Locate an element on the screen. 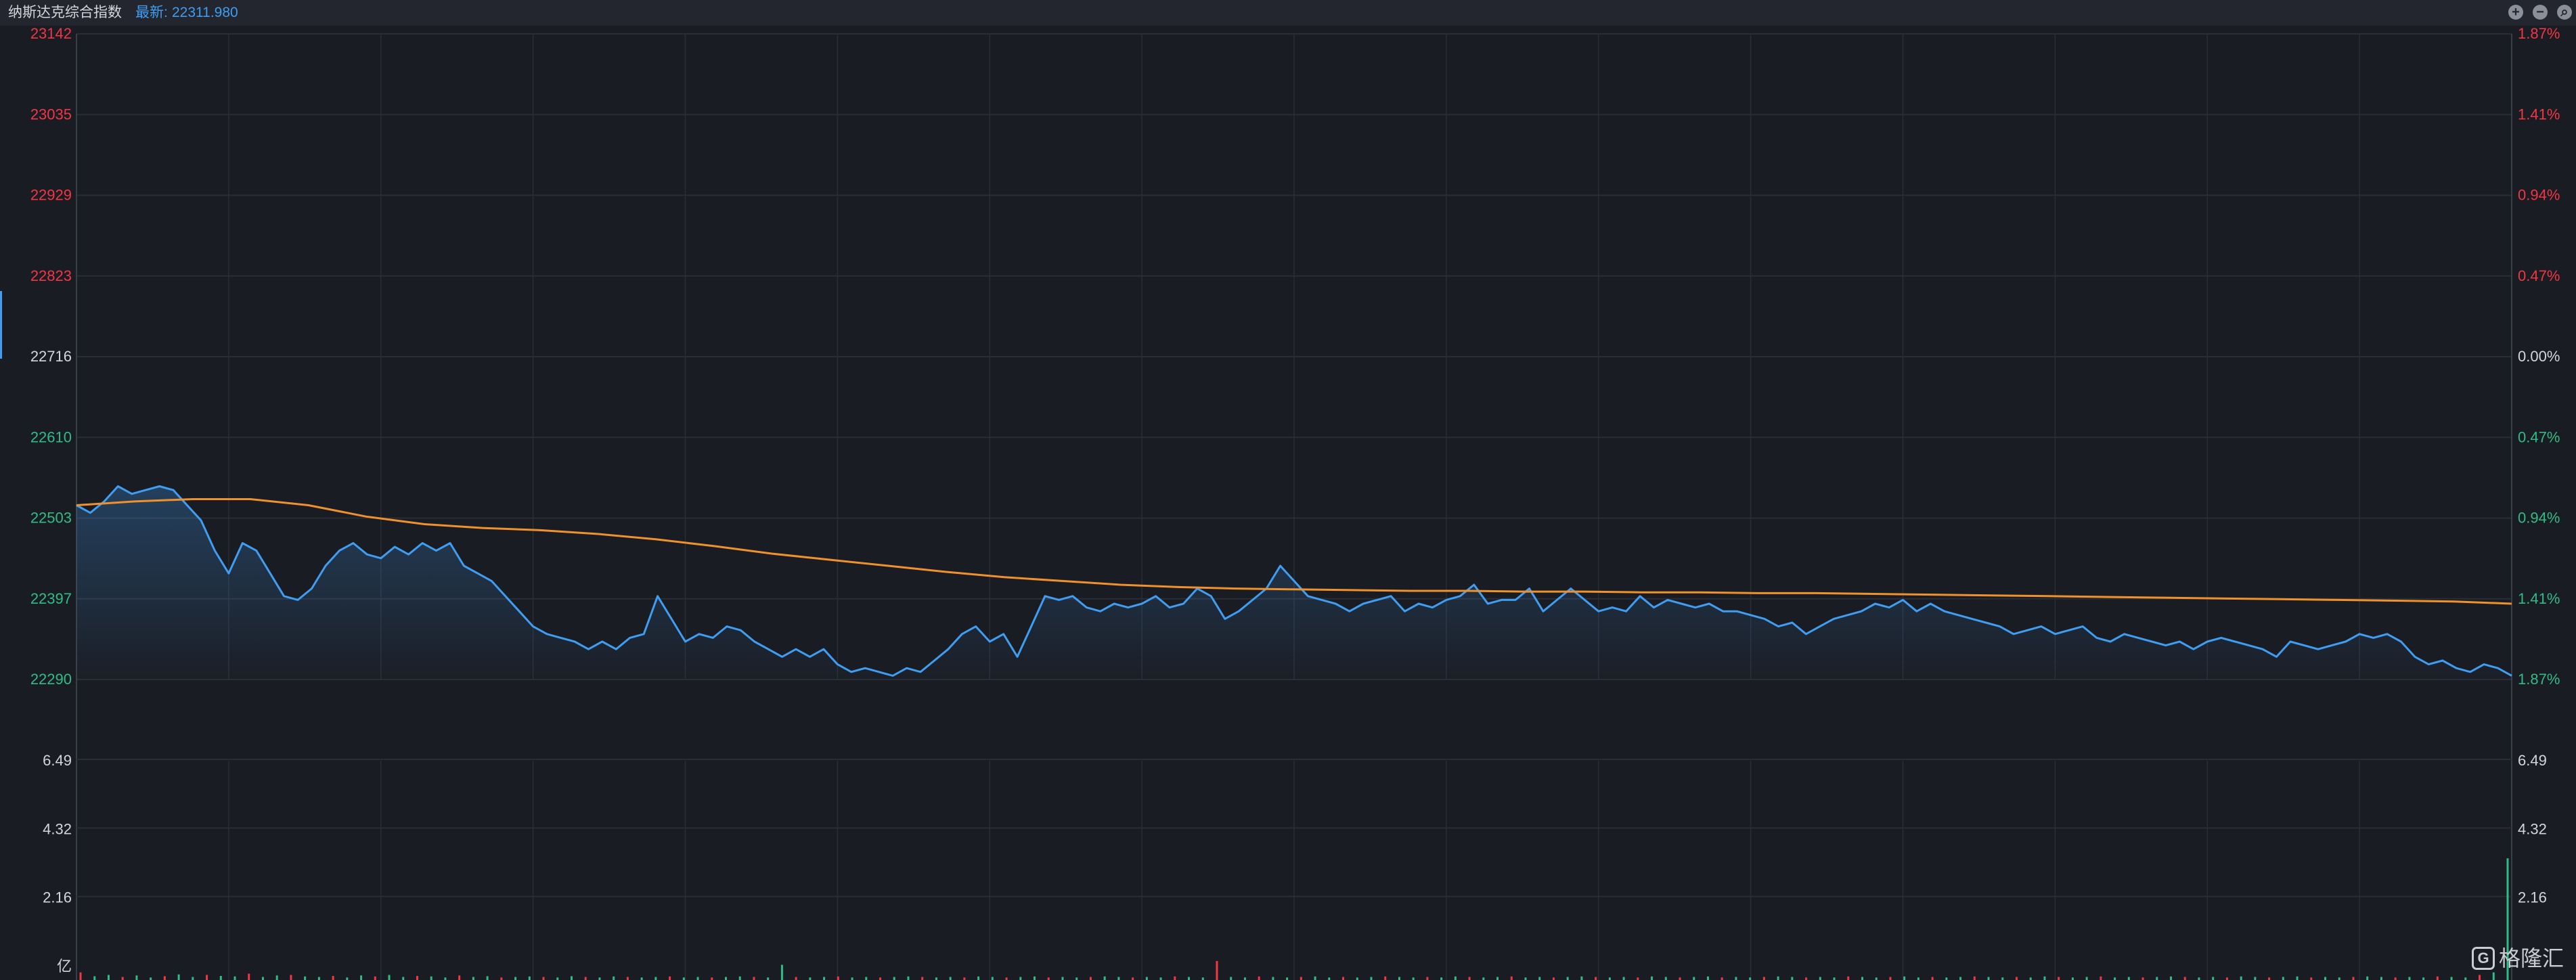 Image resolution: width=2576 pixels, height=980 pixels. y-tick-right: 0.00% is located at coordinates (2539, 356).